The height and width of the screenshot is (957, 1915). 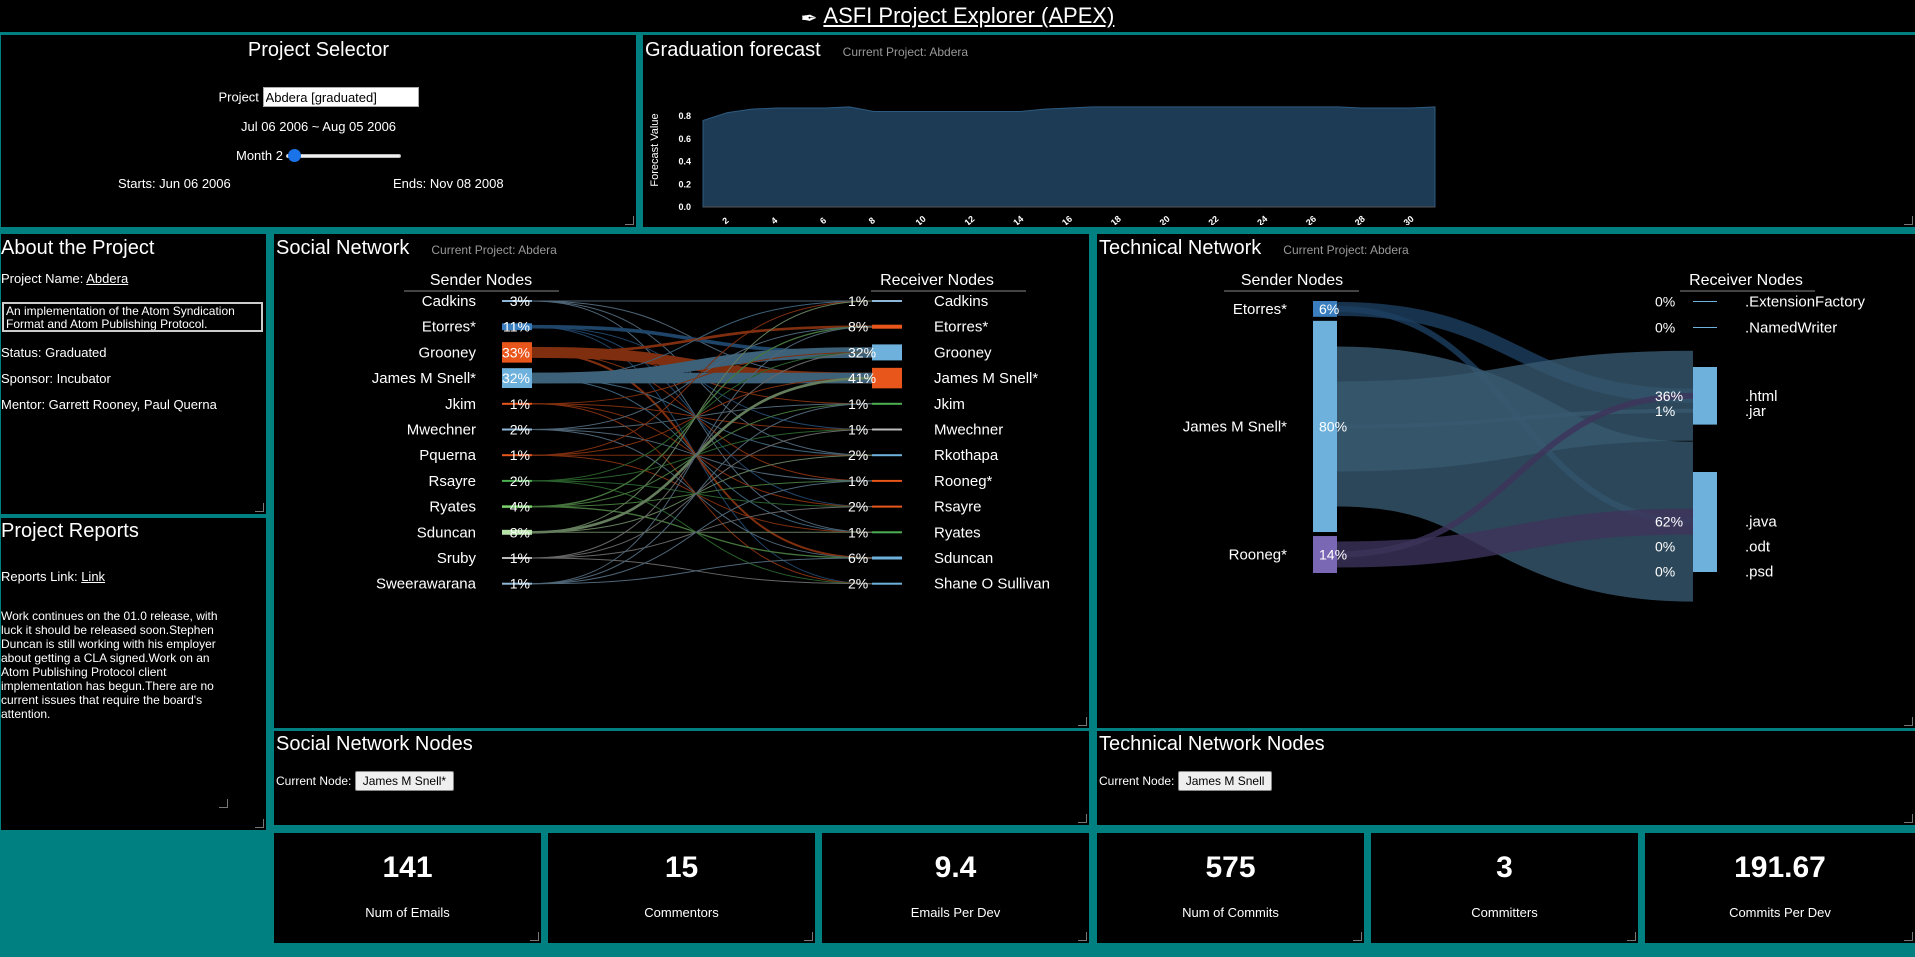 I want to click on kpi-label: Committers, so click(x=1504, y=912).